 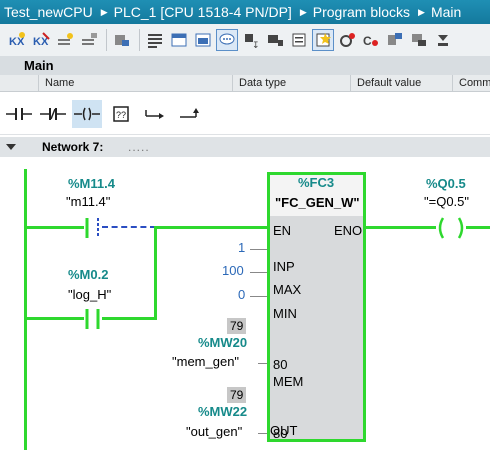 I want to click on min-value: 0, so click(x=241, y=294).